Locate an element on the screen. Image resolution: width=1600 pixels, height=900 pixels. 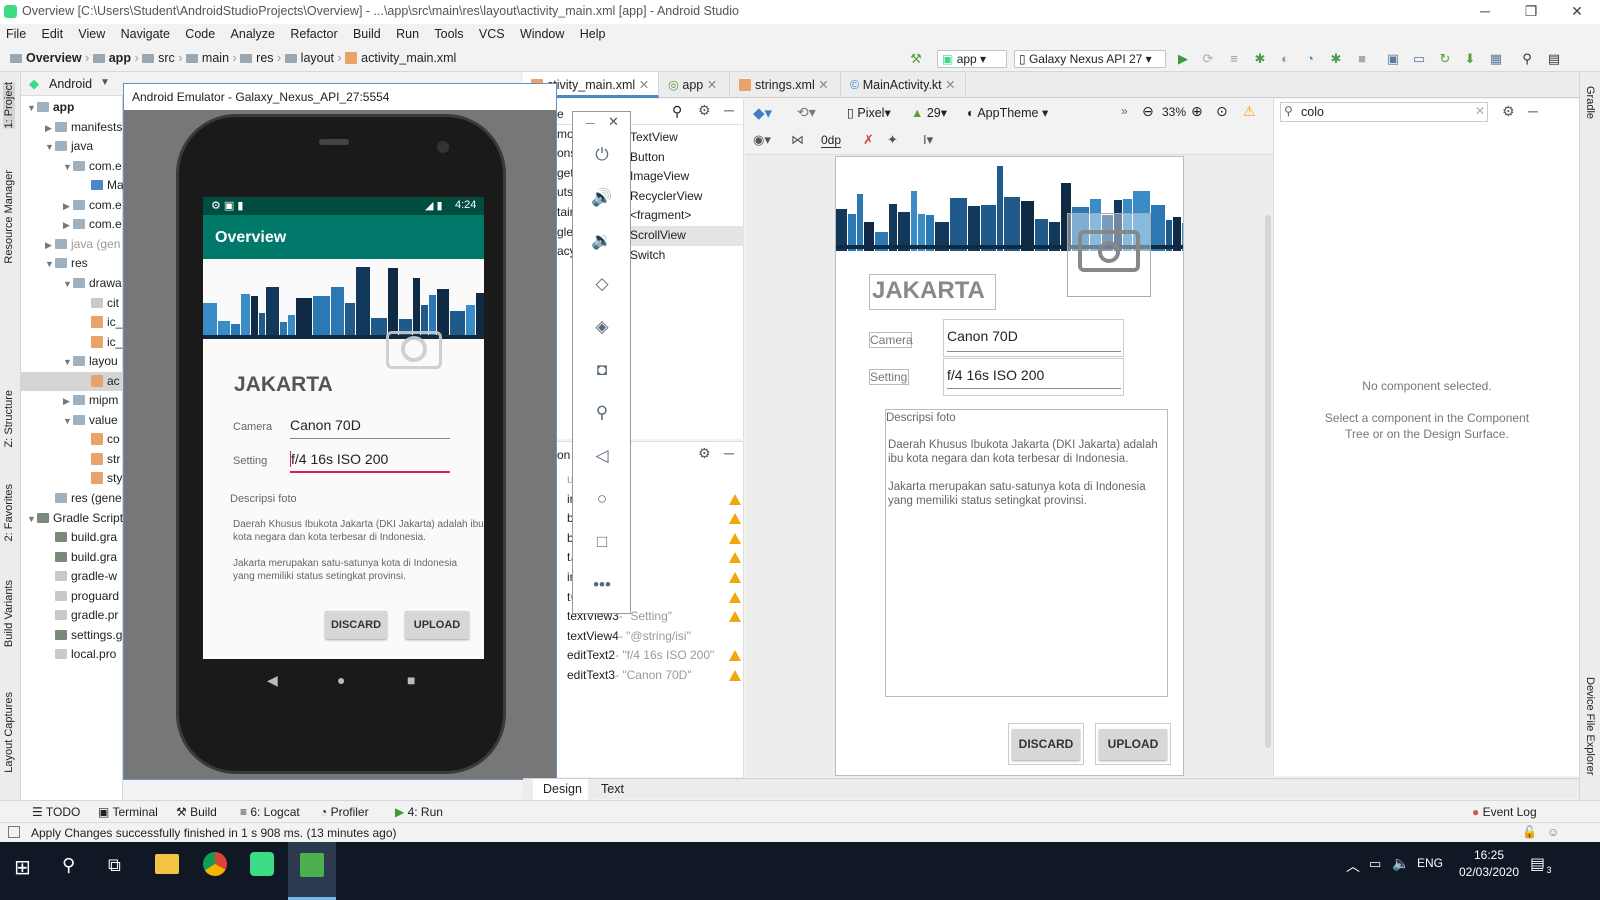
menu-analyze: Analyze is located at coordinates (253, 32).